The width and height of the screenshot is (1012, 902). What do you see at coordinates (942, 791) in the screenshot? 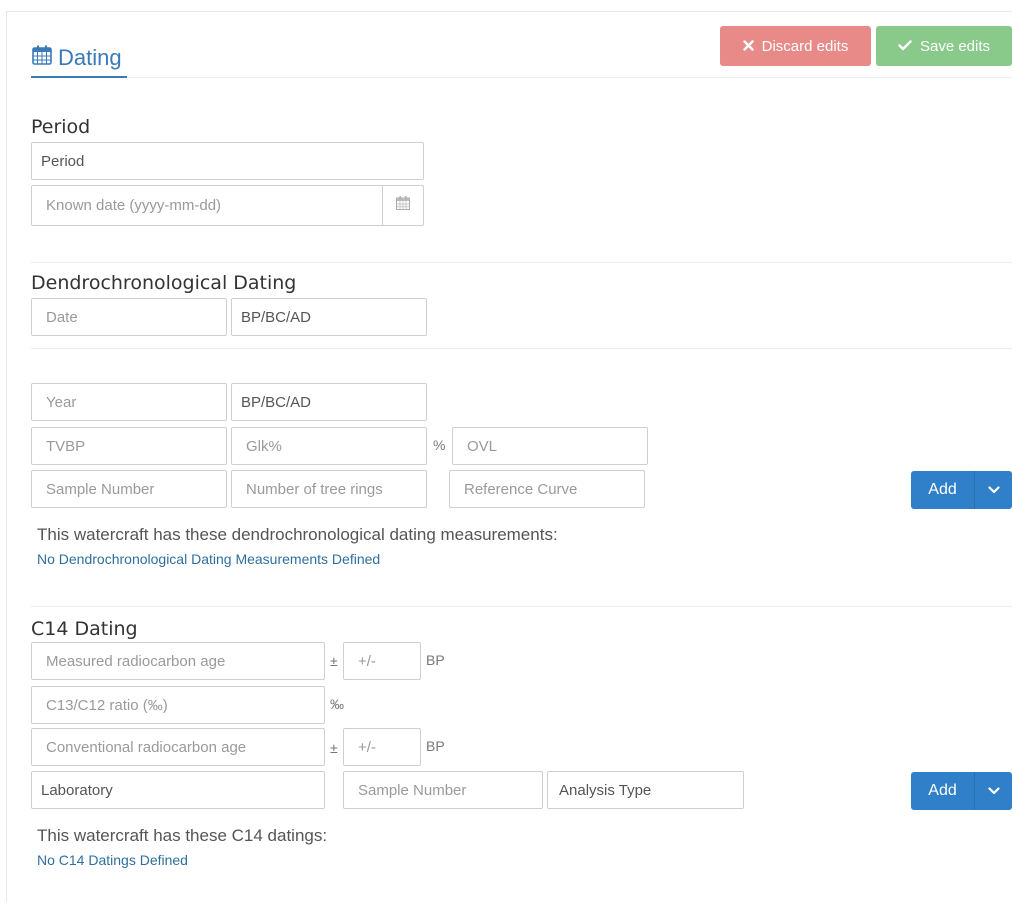
I see `c14-add-label: Add` at bounding box center [942, 791].